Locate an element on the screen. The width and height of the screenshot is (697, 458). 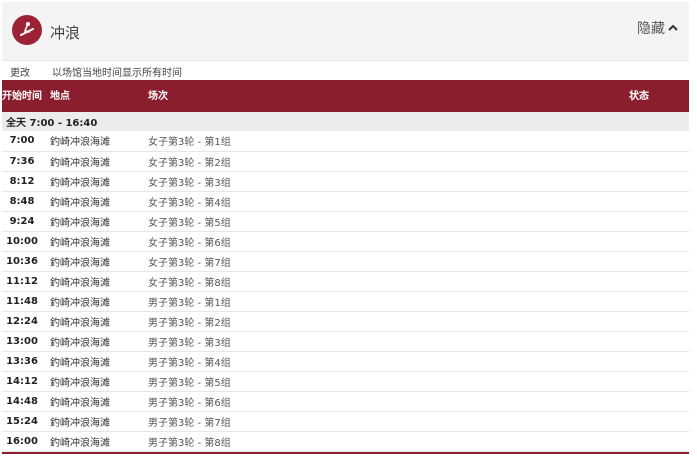
chevron-up-icon is located at coordinates (673, 27).